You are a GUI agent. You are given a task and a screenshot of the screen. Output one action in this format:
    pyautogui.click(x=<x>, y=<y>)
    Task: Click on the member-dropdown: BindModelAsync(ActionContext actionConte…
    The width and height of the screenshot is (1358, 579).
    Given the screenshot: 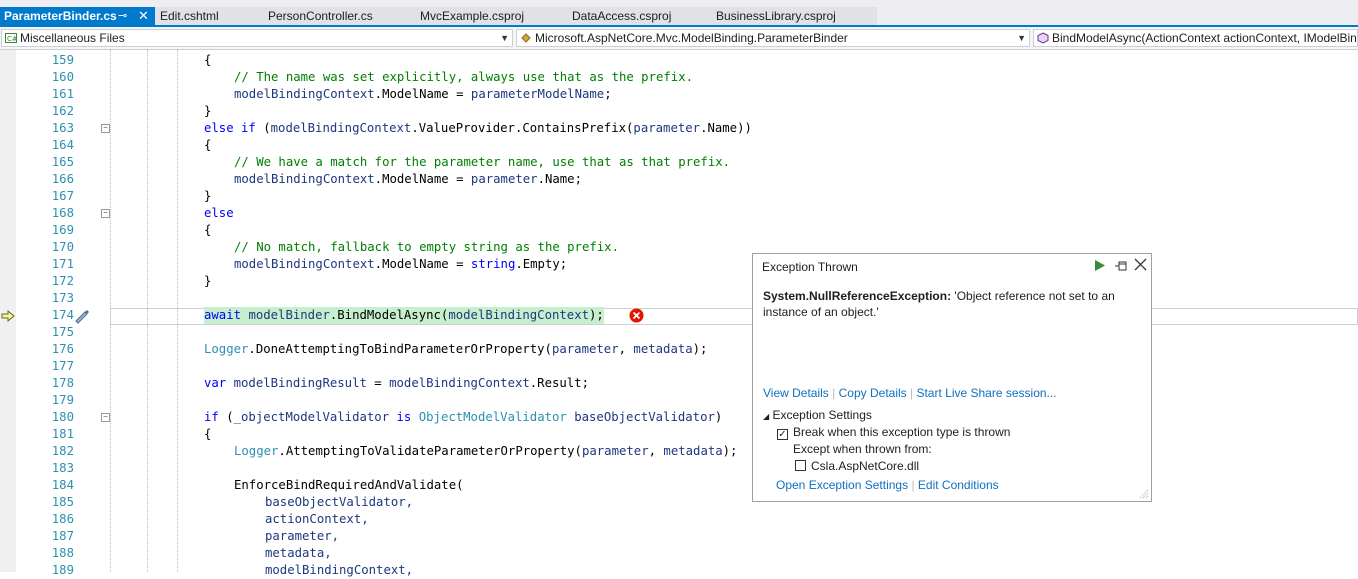 What is the action you would take?
    pyautogui.click(x=1195, y=38)
    